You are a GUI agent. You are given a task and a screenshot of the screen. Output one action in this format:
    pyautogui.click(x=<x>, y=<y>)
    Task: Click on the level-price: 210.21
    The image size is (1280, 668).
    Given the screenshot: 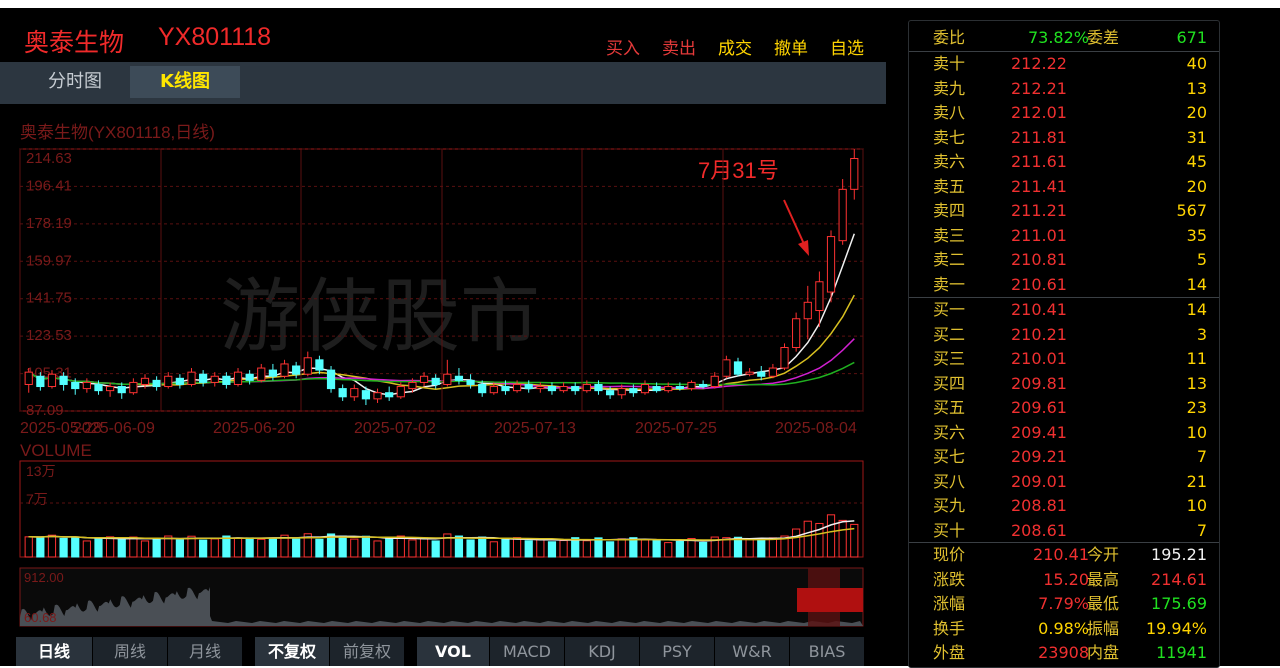 What is the action you would take?
    pyautogui.click(x=1039, y=334)
    